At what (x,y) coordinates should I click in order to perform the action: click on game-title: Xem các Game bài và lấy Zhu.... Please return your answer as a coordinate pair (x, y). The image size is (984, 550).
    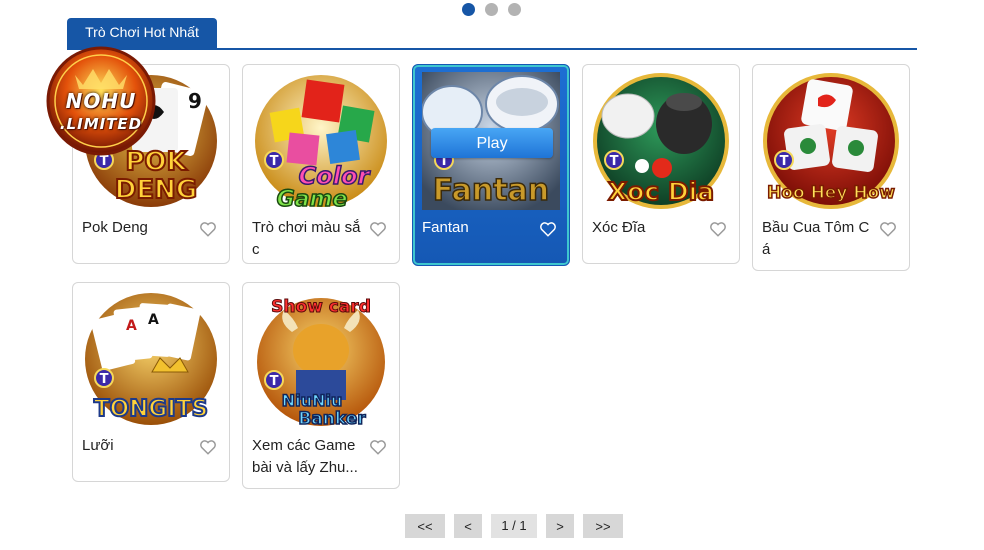
    Looking at the image, I should click on (309, 457).